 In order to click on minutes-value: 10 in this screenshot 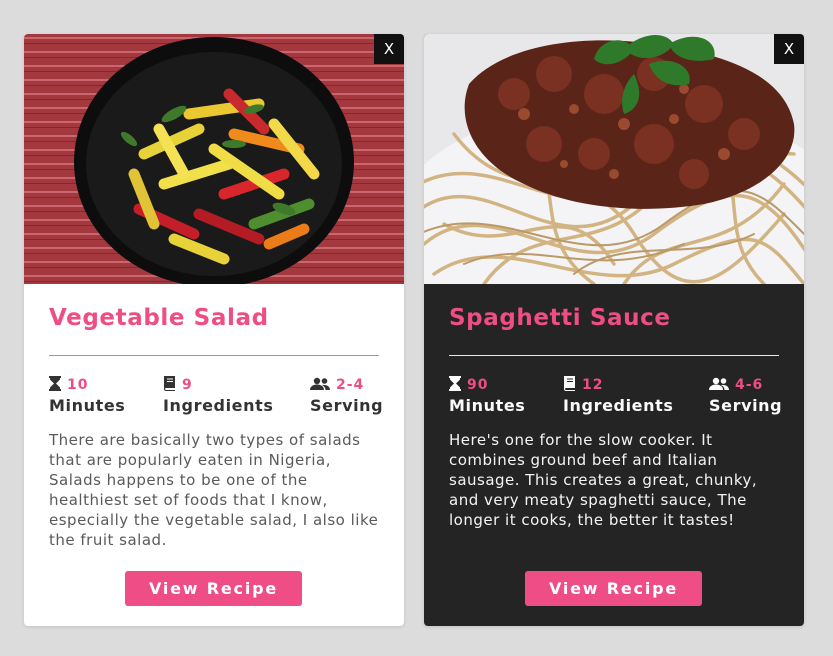, I will do `click(78, 385)`.